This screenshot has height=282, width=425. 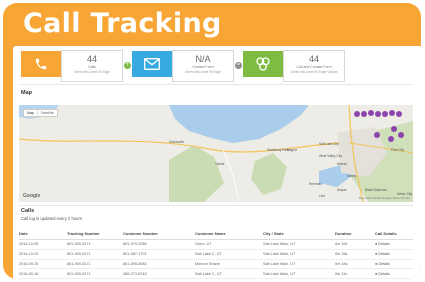 I want to click on map-place-label: Park City, so click(x=397, y=150).